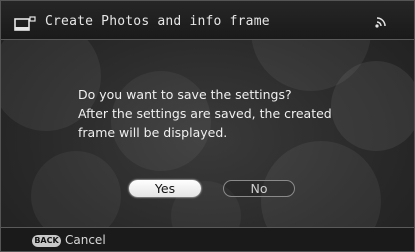 This screenshot has width=415, height=252. I want to click on bottom-bar: BACK Cancel, so click(207, 239).